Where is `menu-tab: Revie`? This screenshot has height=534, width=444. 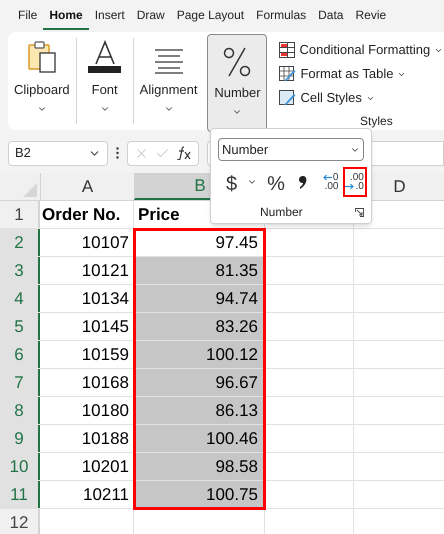
menu-tab: Revie is located at coordinates (370, 16).